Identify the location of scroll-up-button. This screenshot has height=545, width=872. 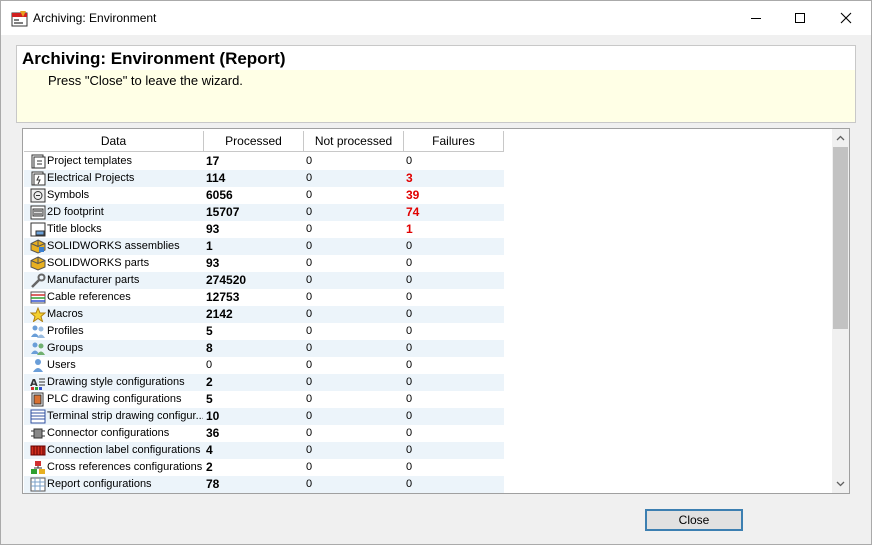
(840, 138).